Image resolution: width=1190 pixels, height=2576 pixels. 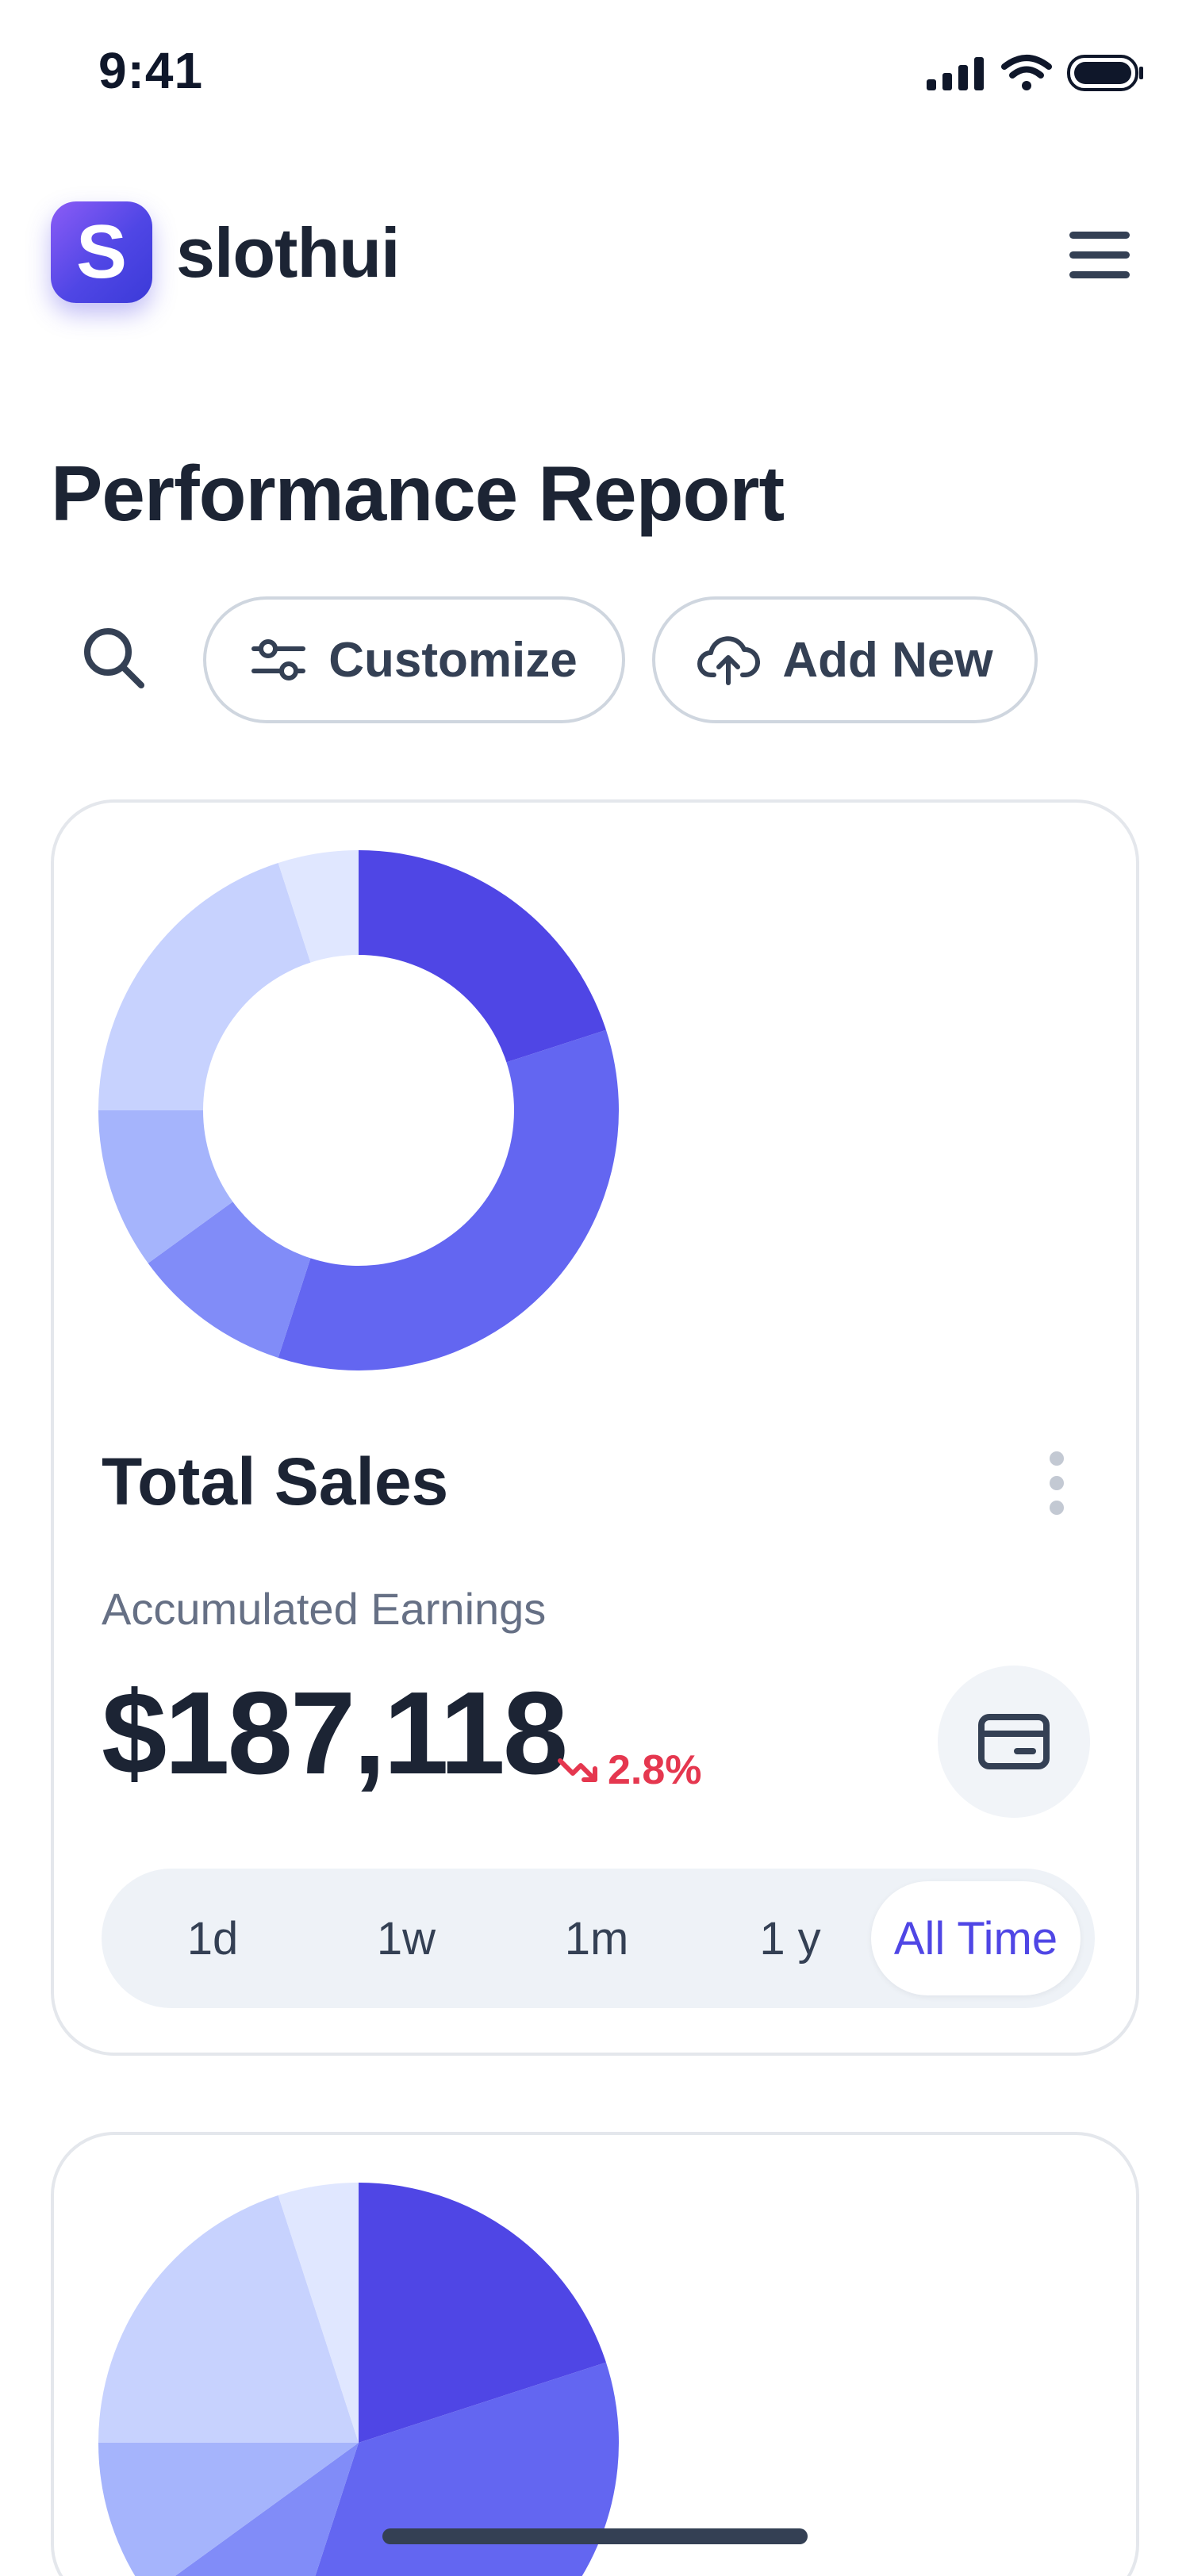 I want to click on wifi-icon, so click(x=1026, y=72).